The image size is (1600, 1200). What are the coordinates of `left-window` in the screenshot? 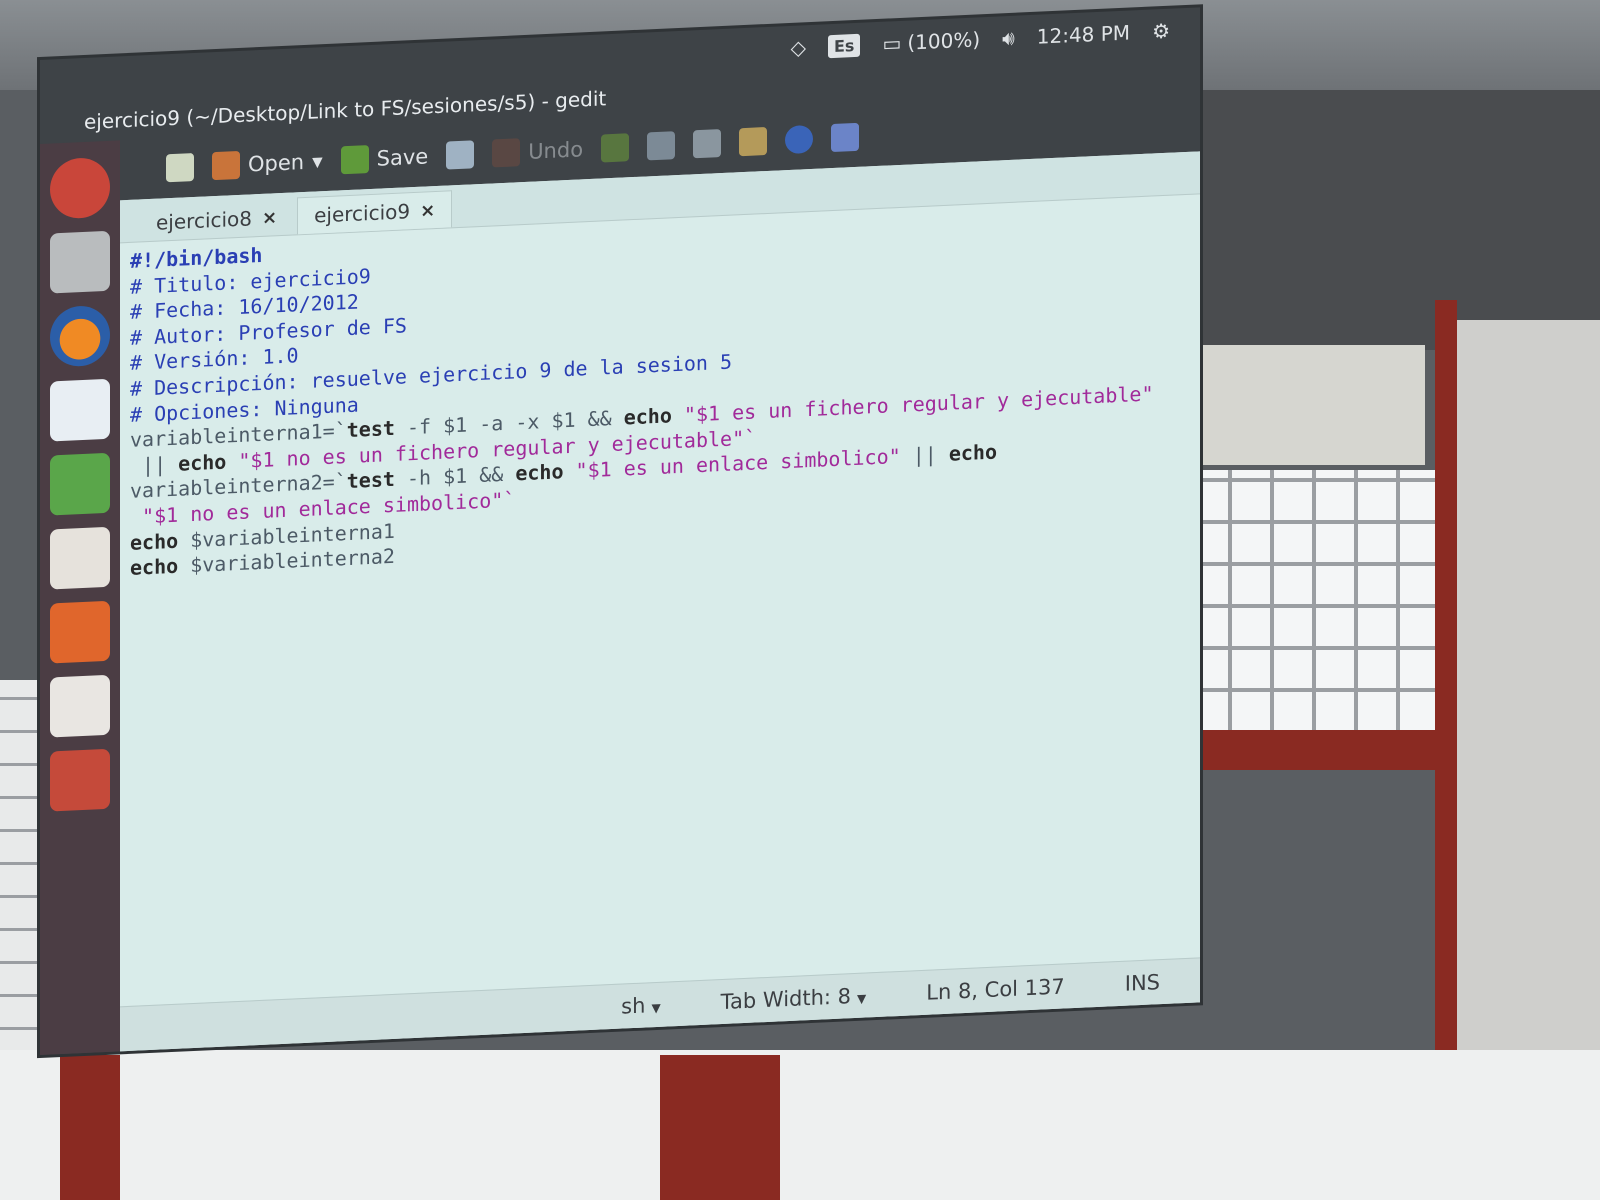 It's located at (20, 870).